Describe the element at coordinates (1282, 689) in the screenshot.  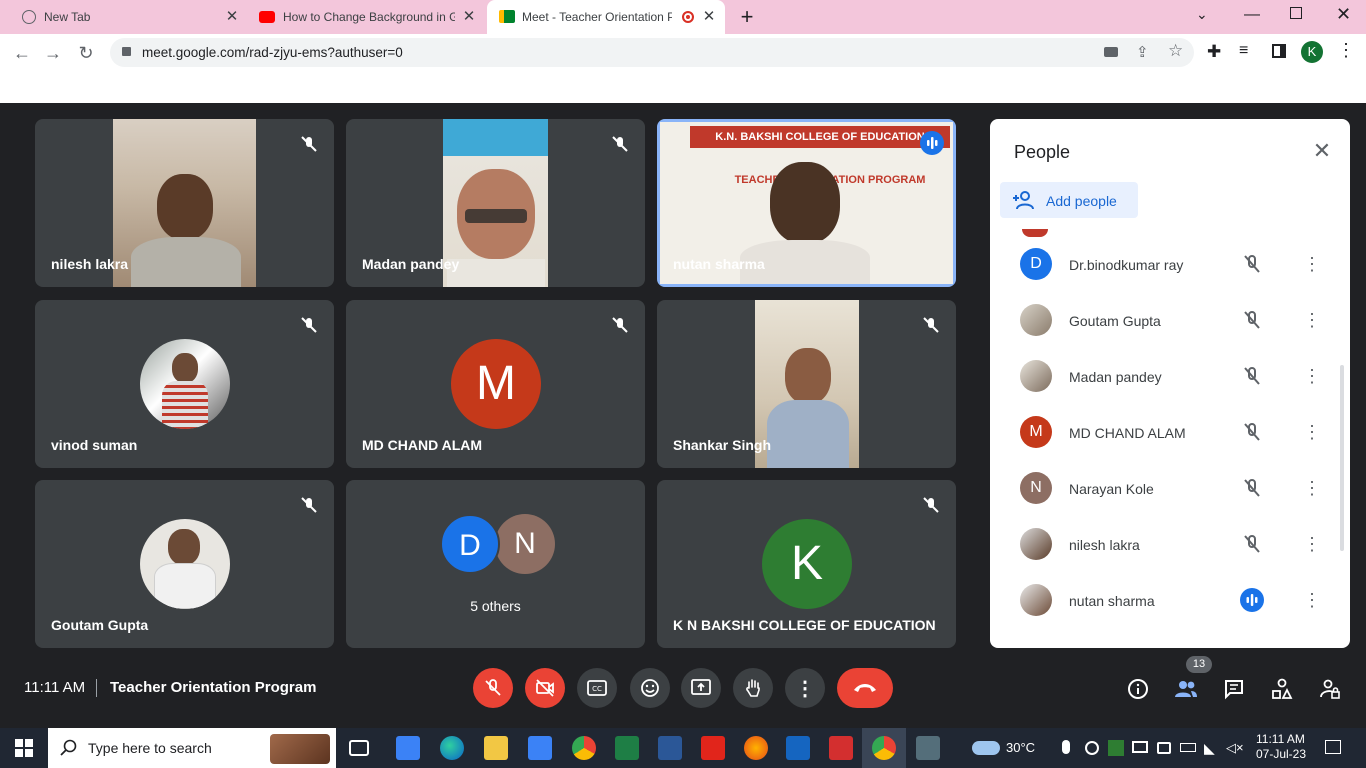
I see `activities-button` at that location.